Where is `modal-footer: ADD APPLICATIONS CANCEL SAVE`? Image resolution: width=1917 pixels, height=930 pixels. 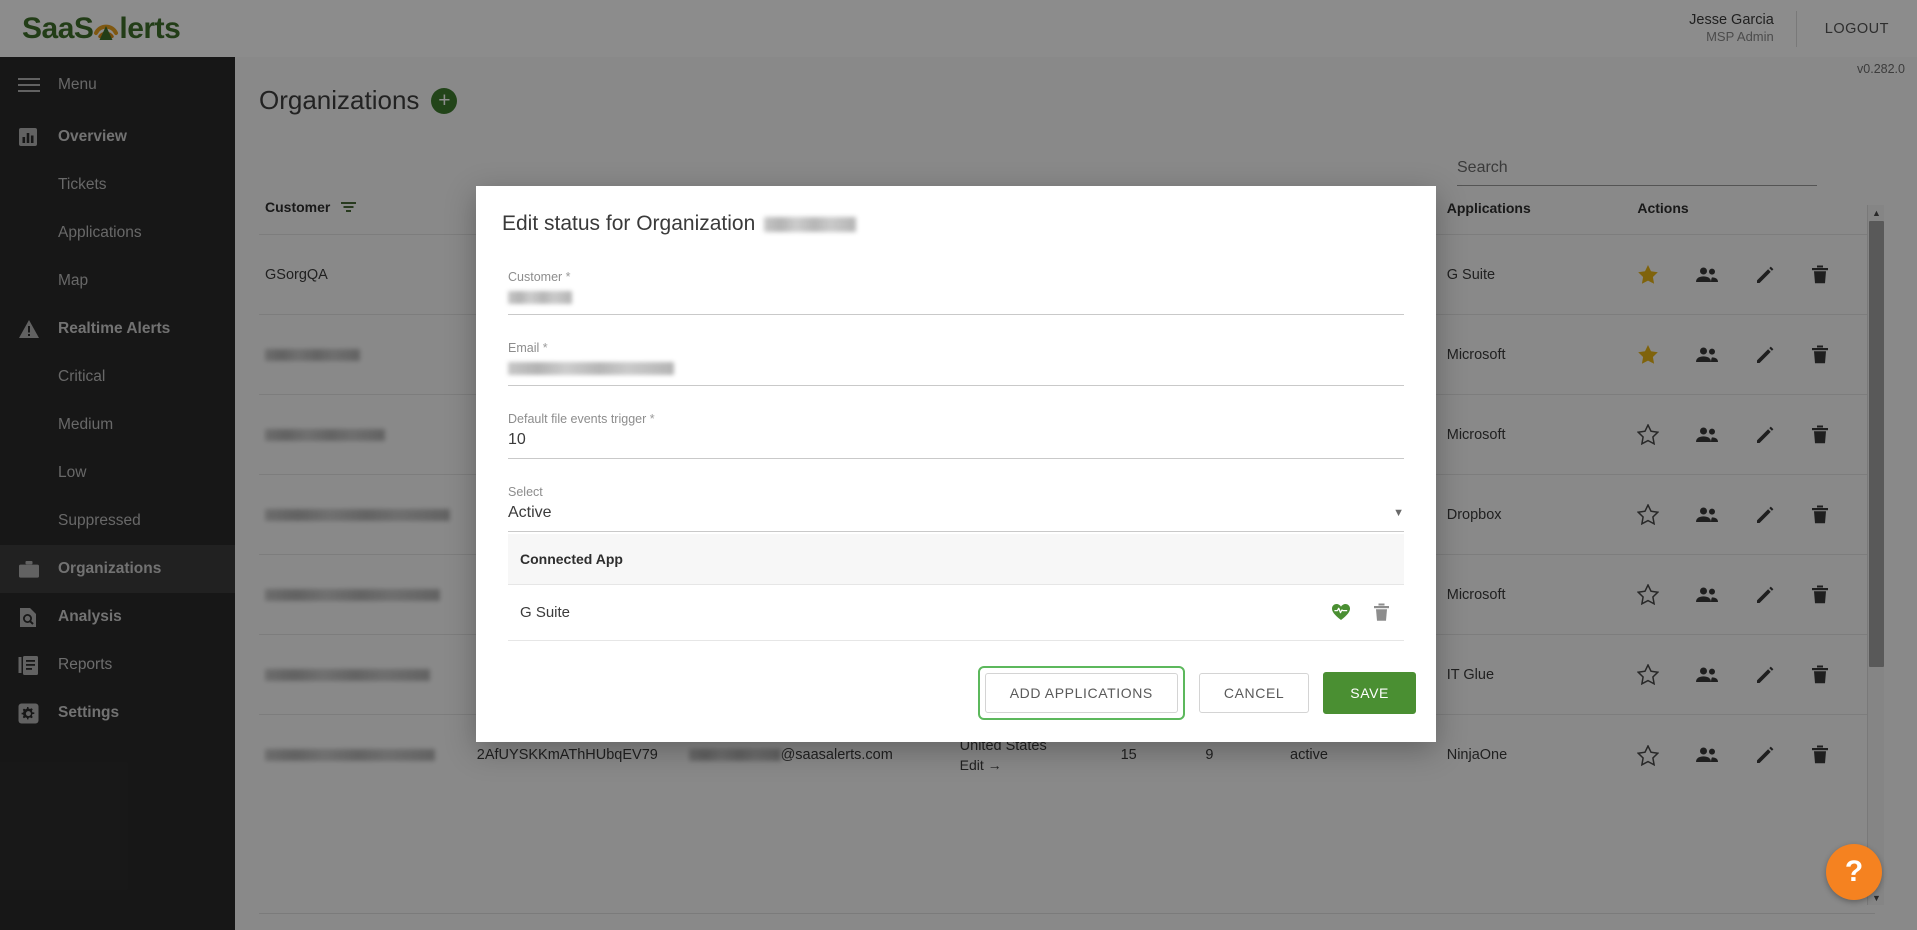
modal-footer: ADD APPLICATIONS CANCEL SAVE is located at coordinates (956, 704).